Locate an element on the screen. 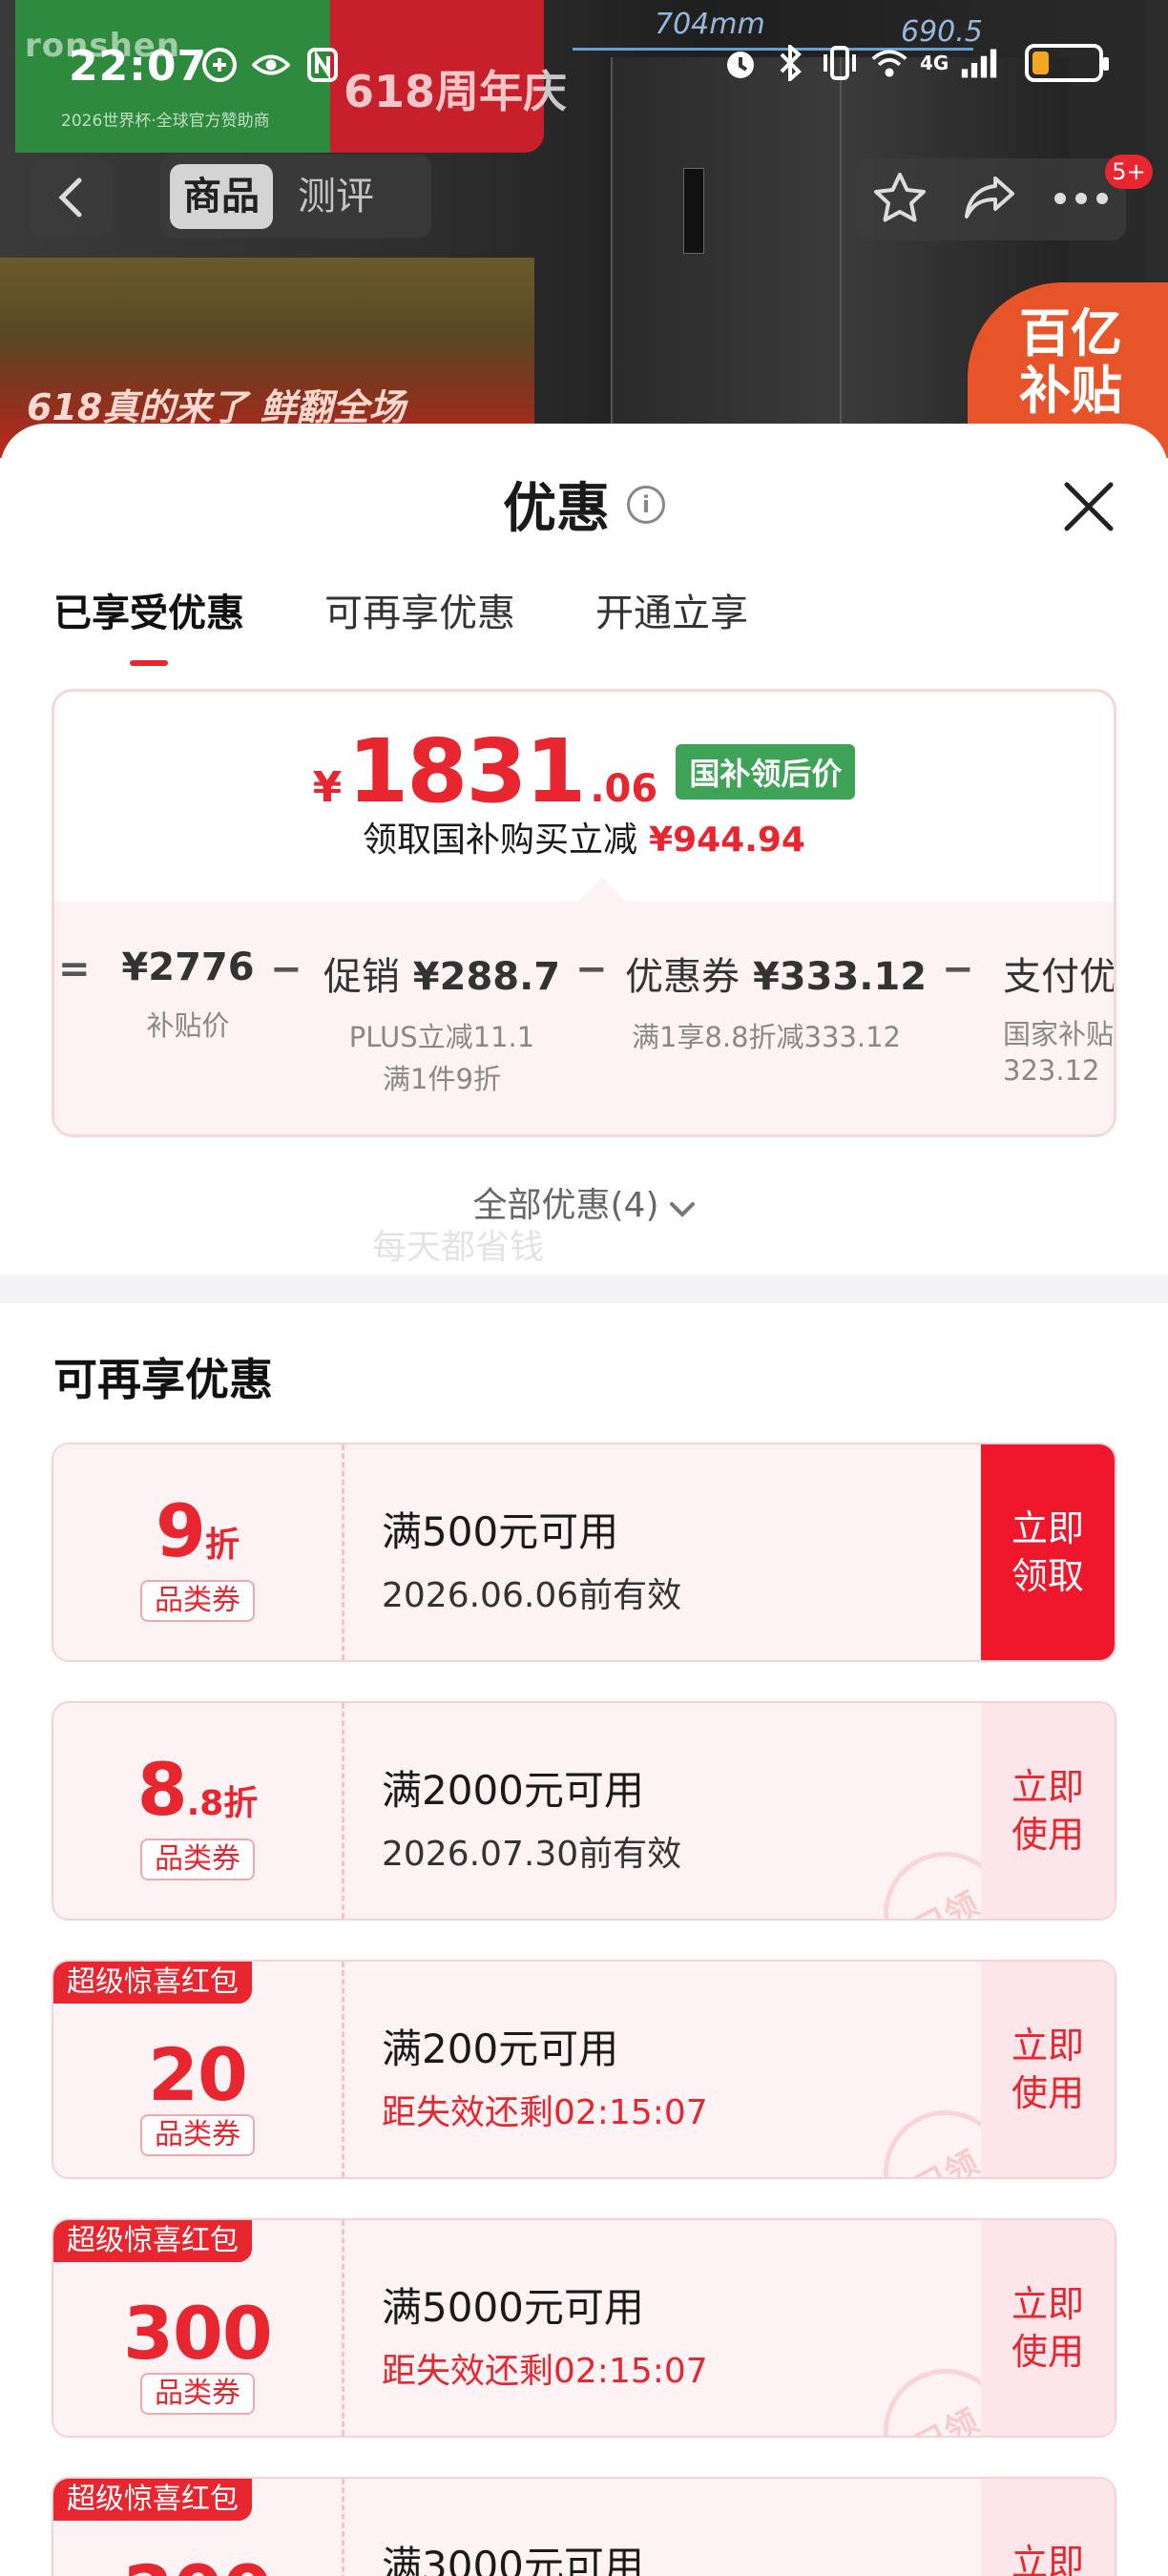 This screenshot has height=2576, width=1168. favorite-button is located at coordinates (900, 199).